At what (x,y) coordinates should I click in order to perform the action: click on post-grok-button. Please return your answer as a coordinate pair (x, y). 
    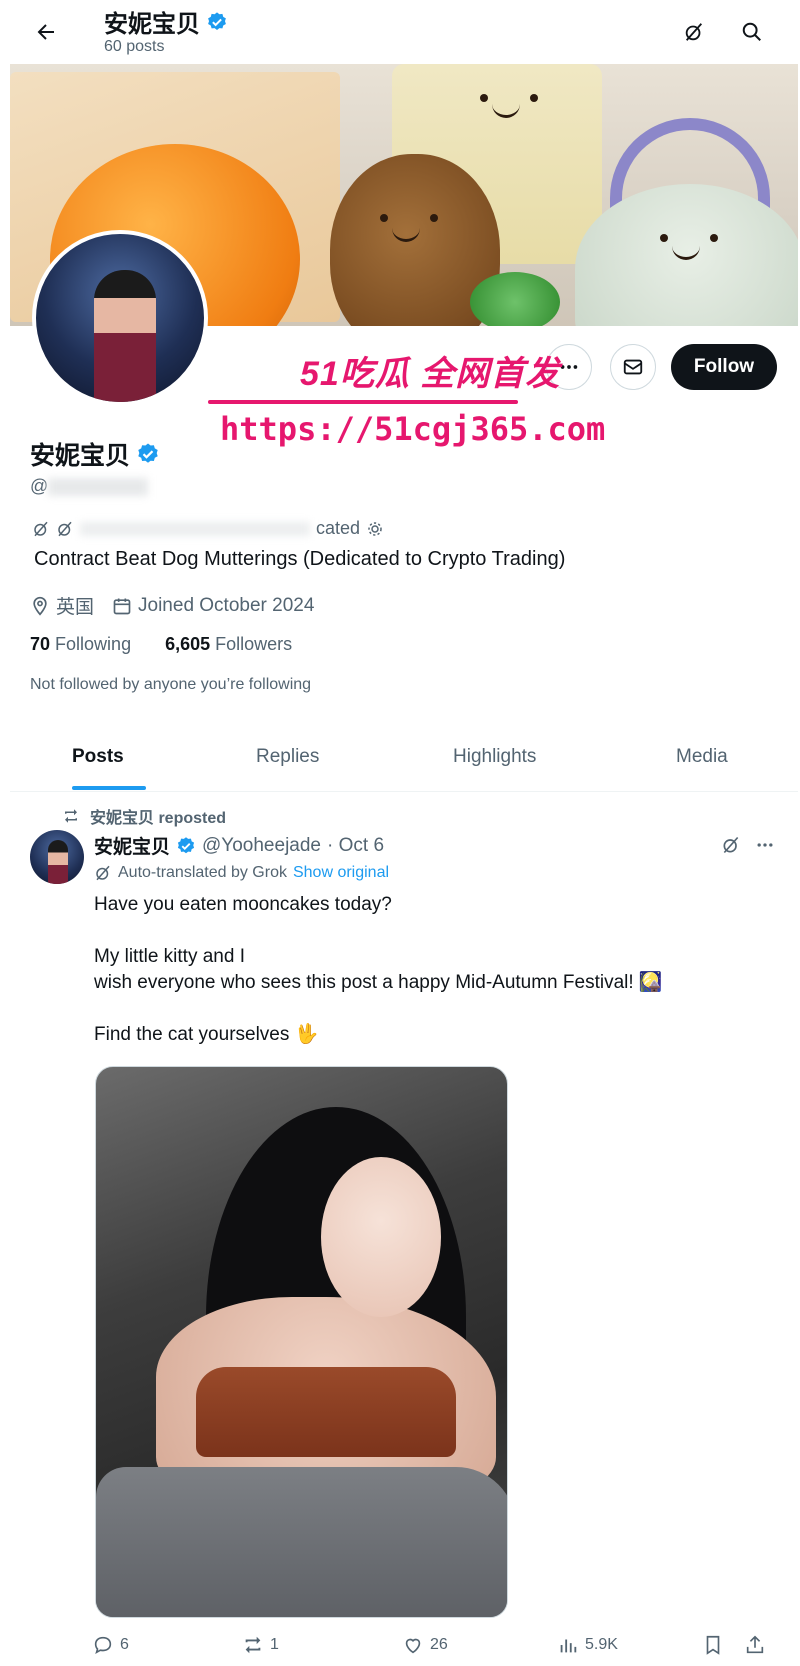
    Looking at the image, I should click on (731, 845).